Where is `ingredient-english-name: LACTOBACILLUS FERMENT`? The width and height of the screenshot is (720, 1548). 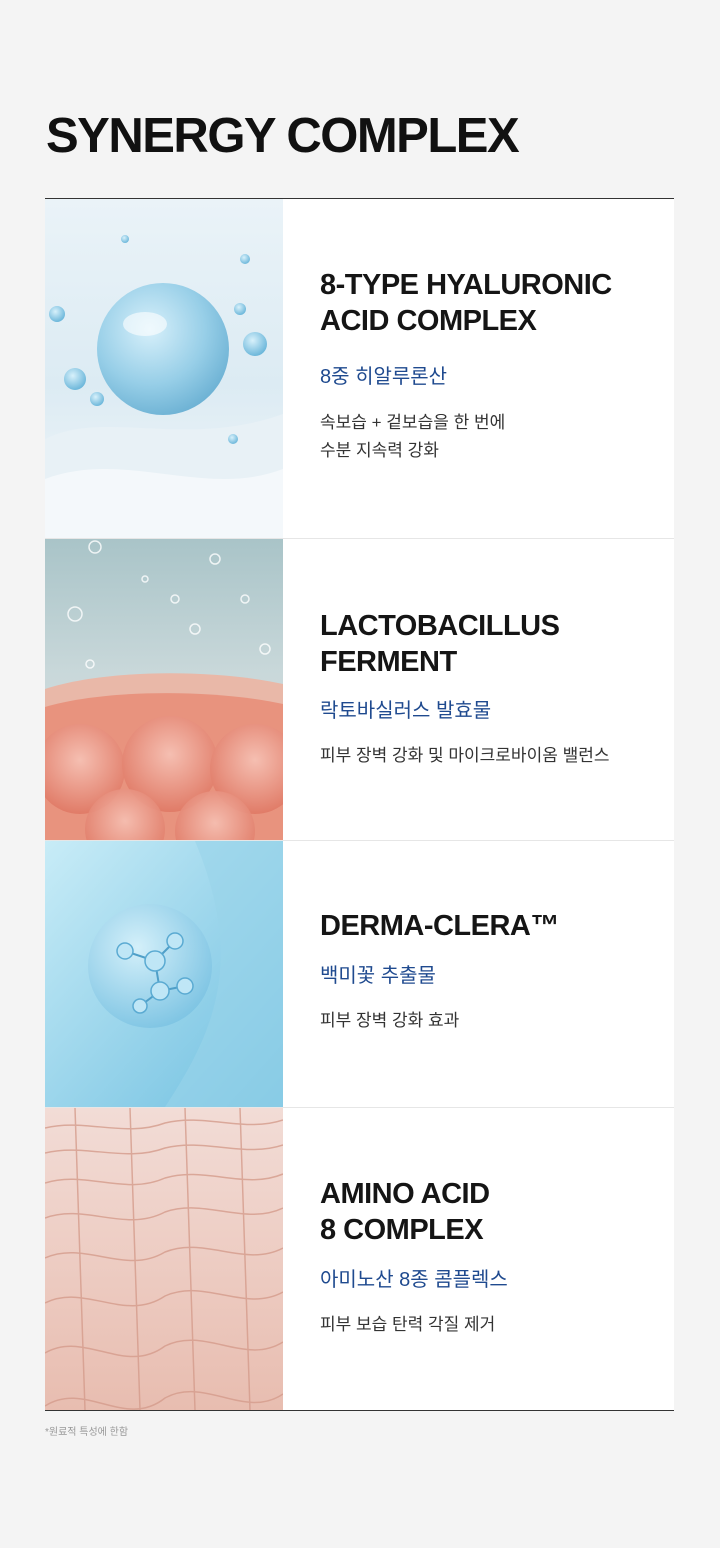 ingredient-english-name: LACTOBACILLUS FERMENT is located at coordinates (440, 644).